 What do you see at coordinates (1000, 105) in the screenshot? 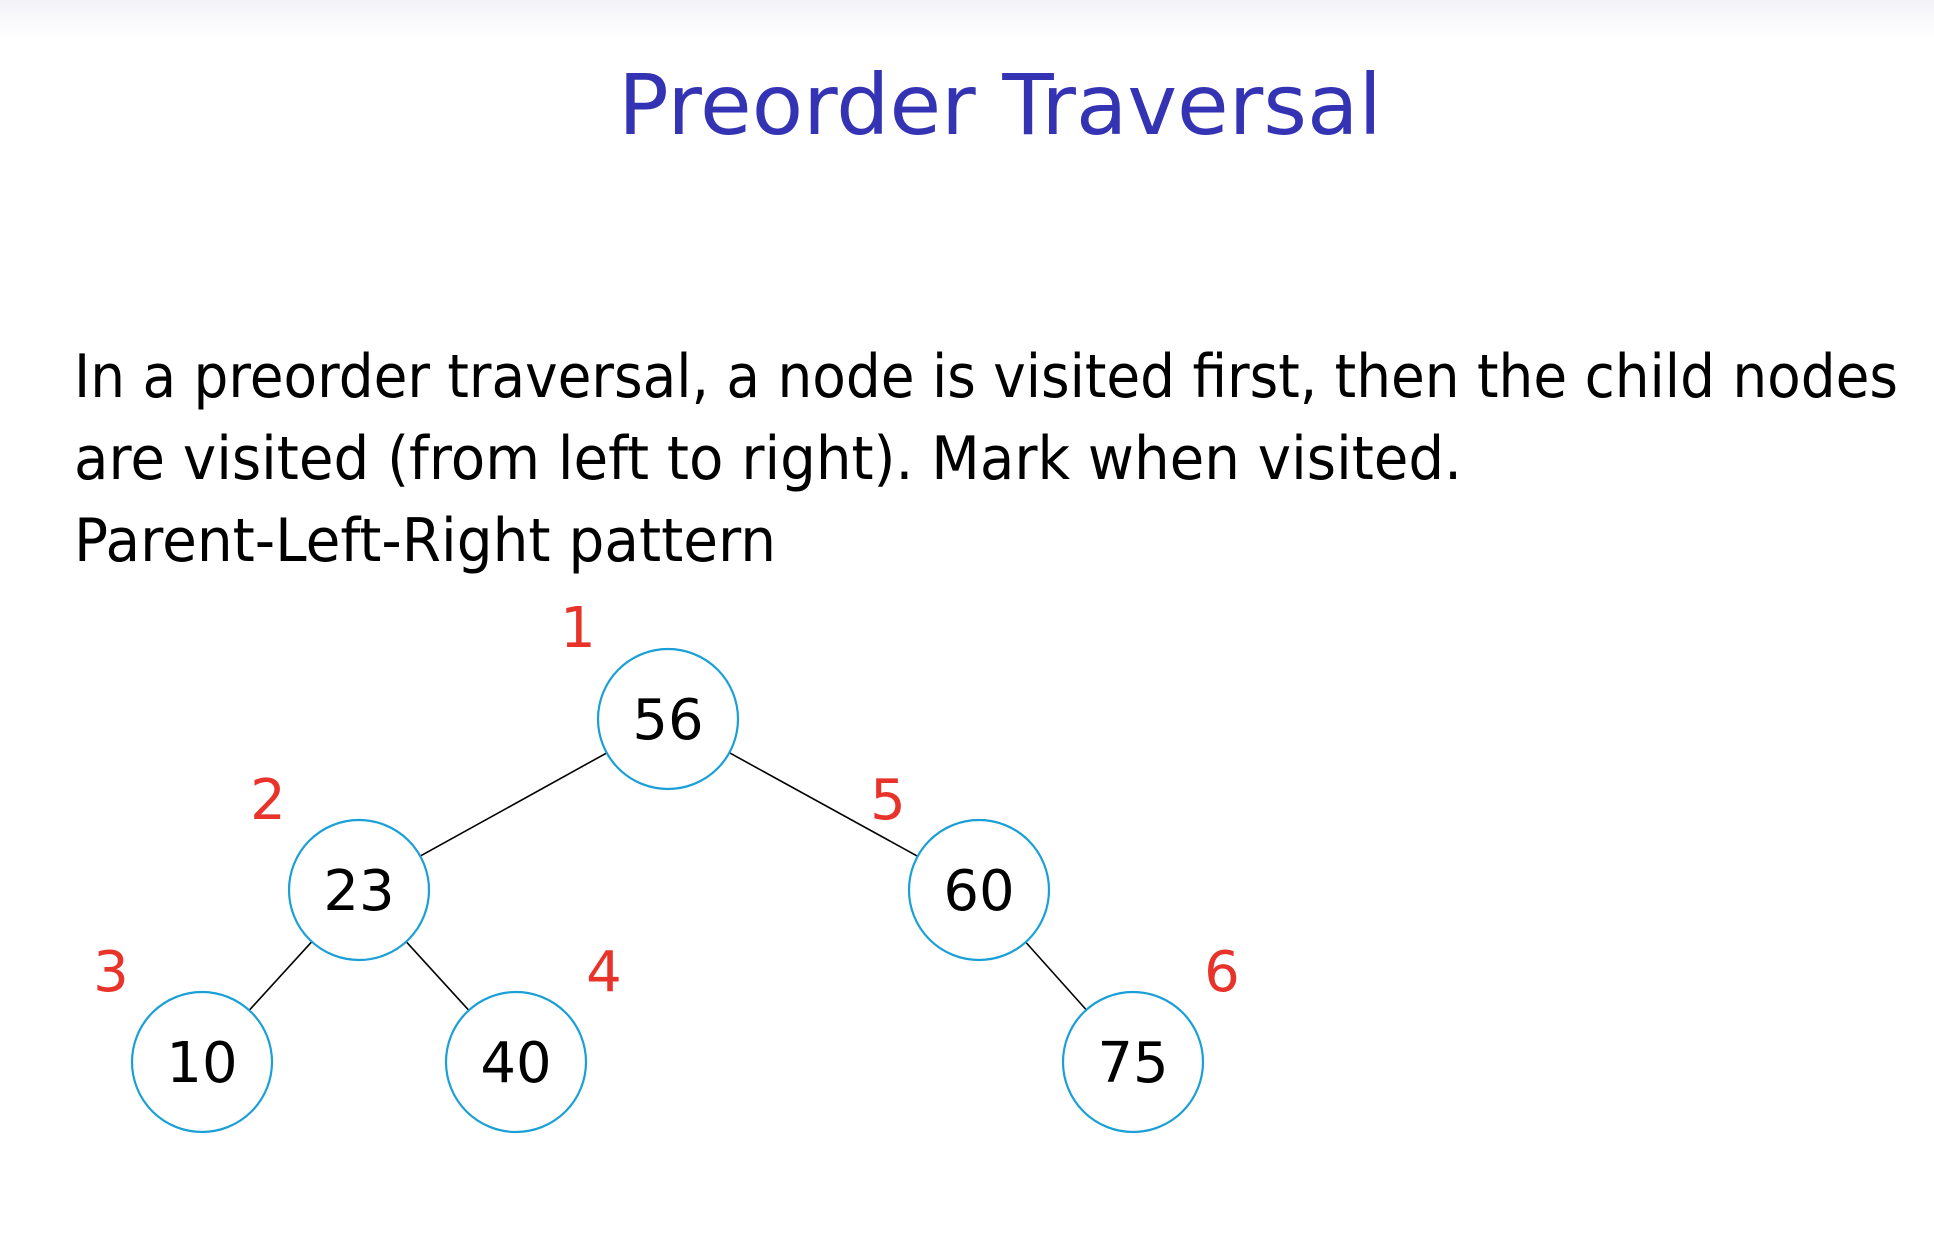
I see `slide-title: Preorder Traversal` at bounding box center [1000, 105].